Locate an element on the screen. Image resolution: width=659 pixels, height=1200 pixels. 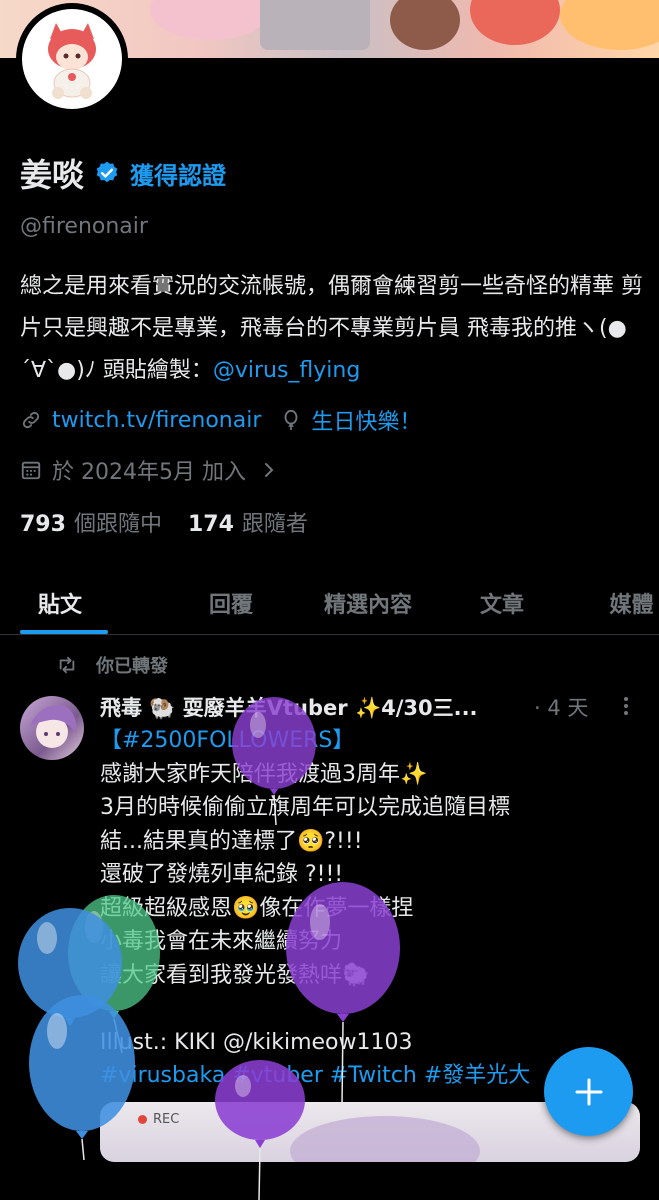
rec-dot-icon is located at coordinates (142, 1119).